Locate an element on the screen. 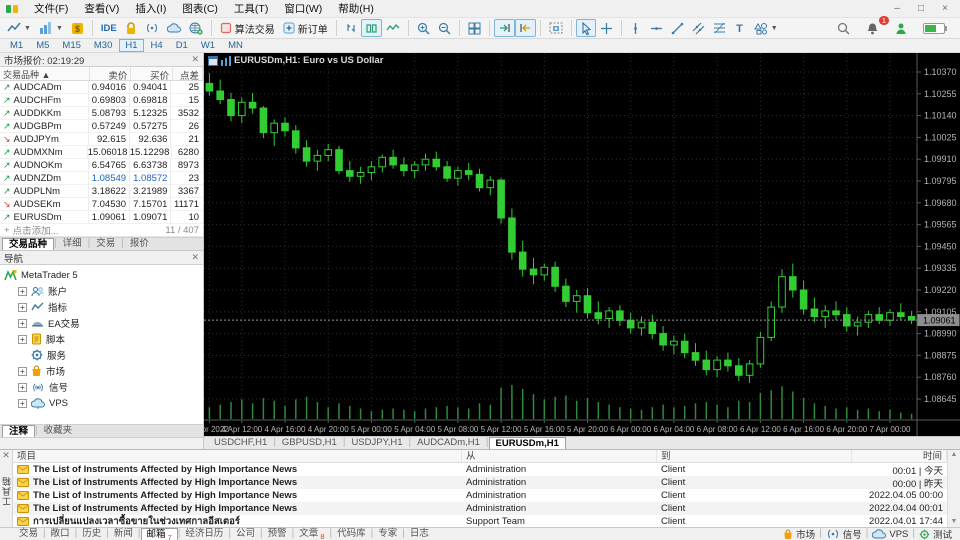  column-header: 买价 is located at coordinates (152, 74).